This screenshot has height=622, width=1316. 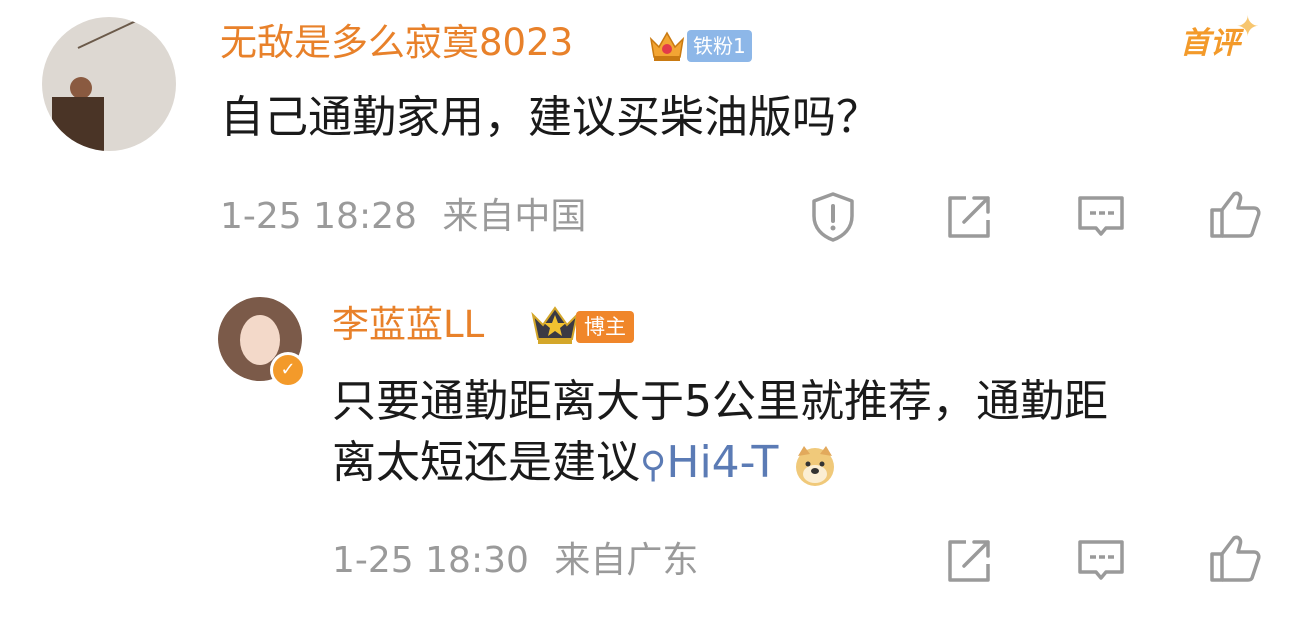 I want to click on blogger-badge: 博主, so click(x=605, y=327).